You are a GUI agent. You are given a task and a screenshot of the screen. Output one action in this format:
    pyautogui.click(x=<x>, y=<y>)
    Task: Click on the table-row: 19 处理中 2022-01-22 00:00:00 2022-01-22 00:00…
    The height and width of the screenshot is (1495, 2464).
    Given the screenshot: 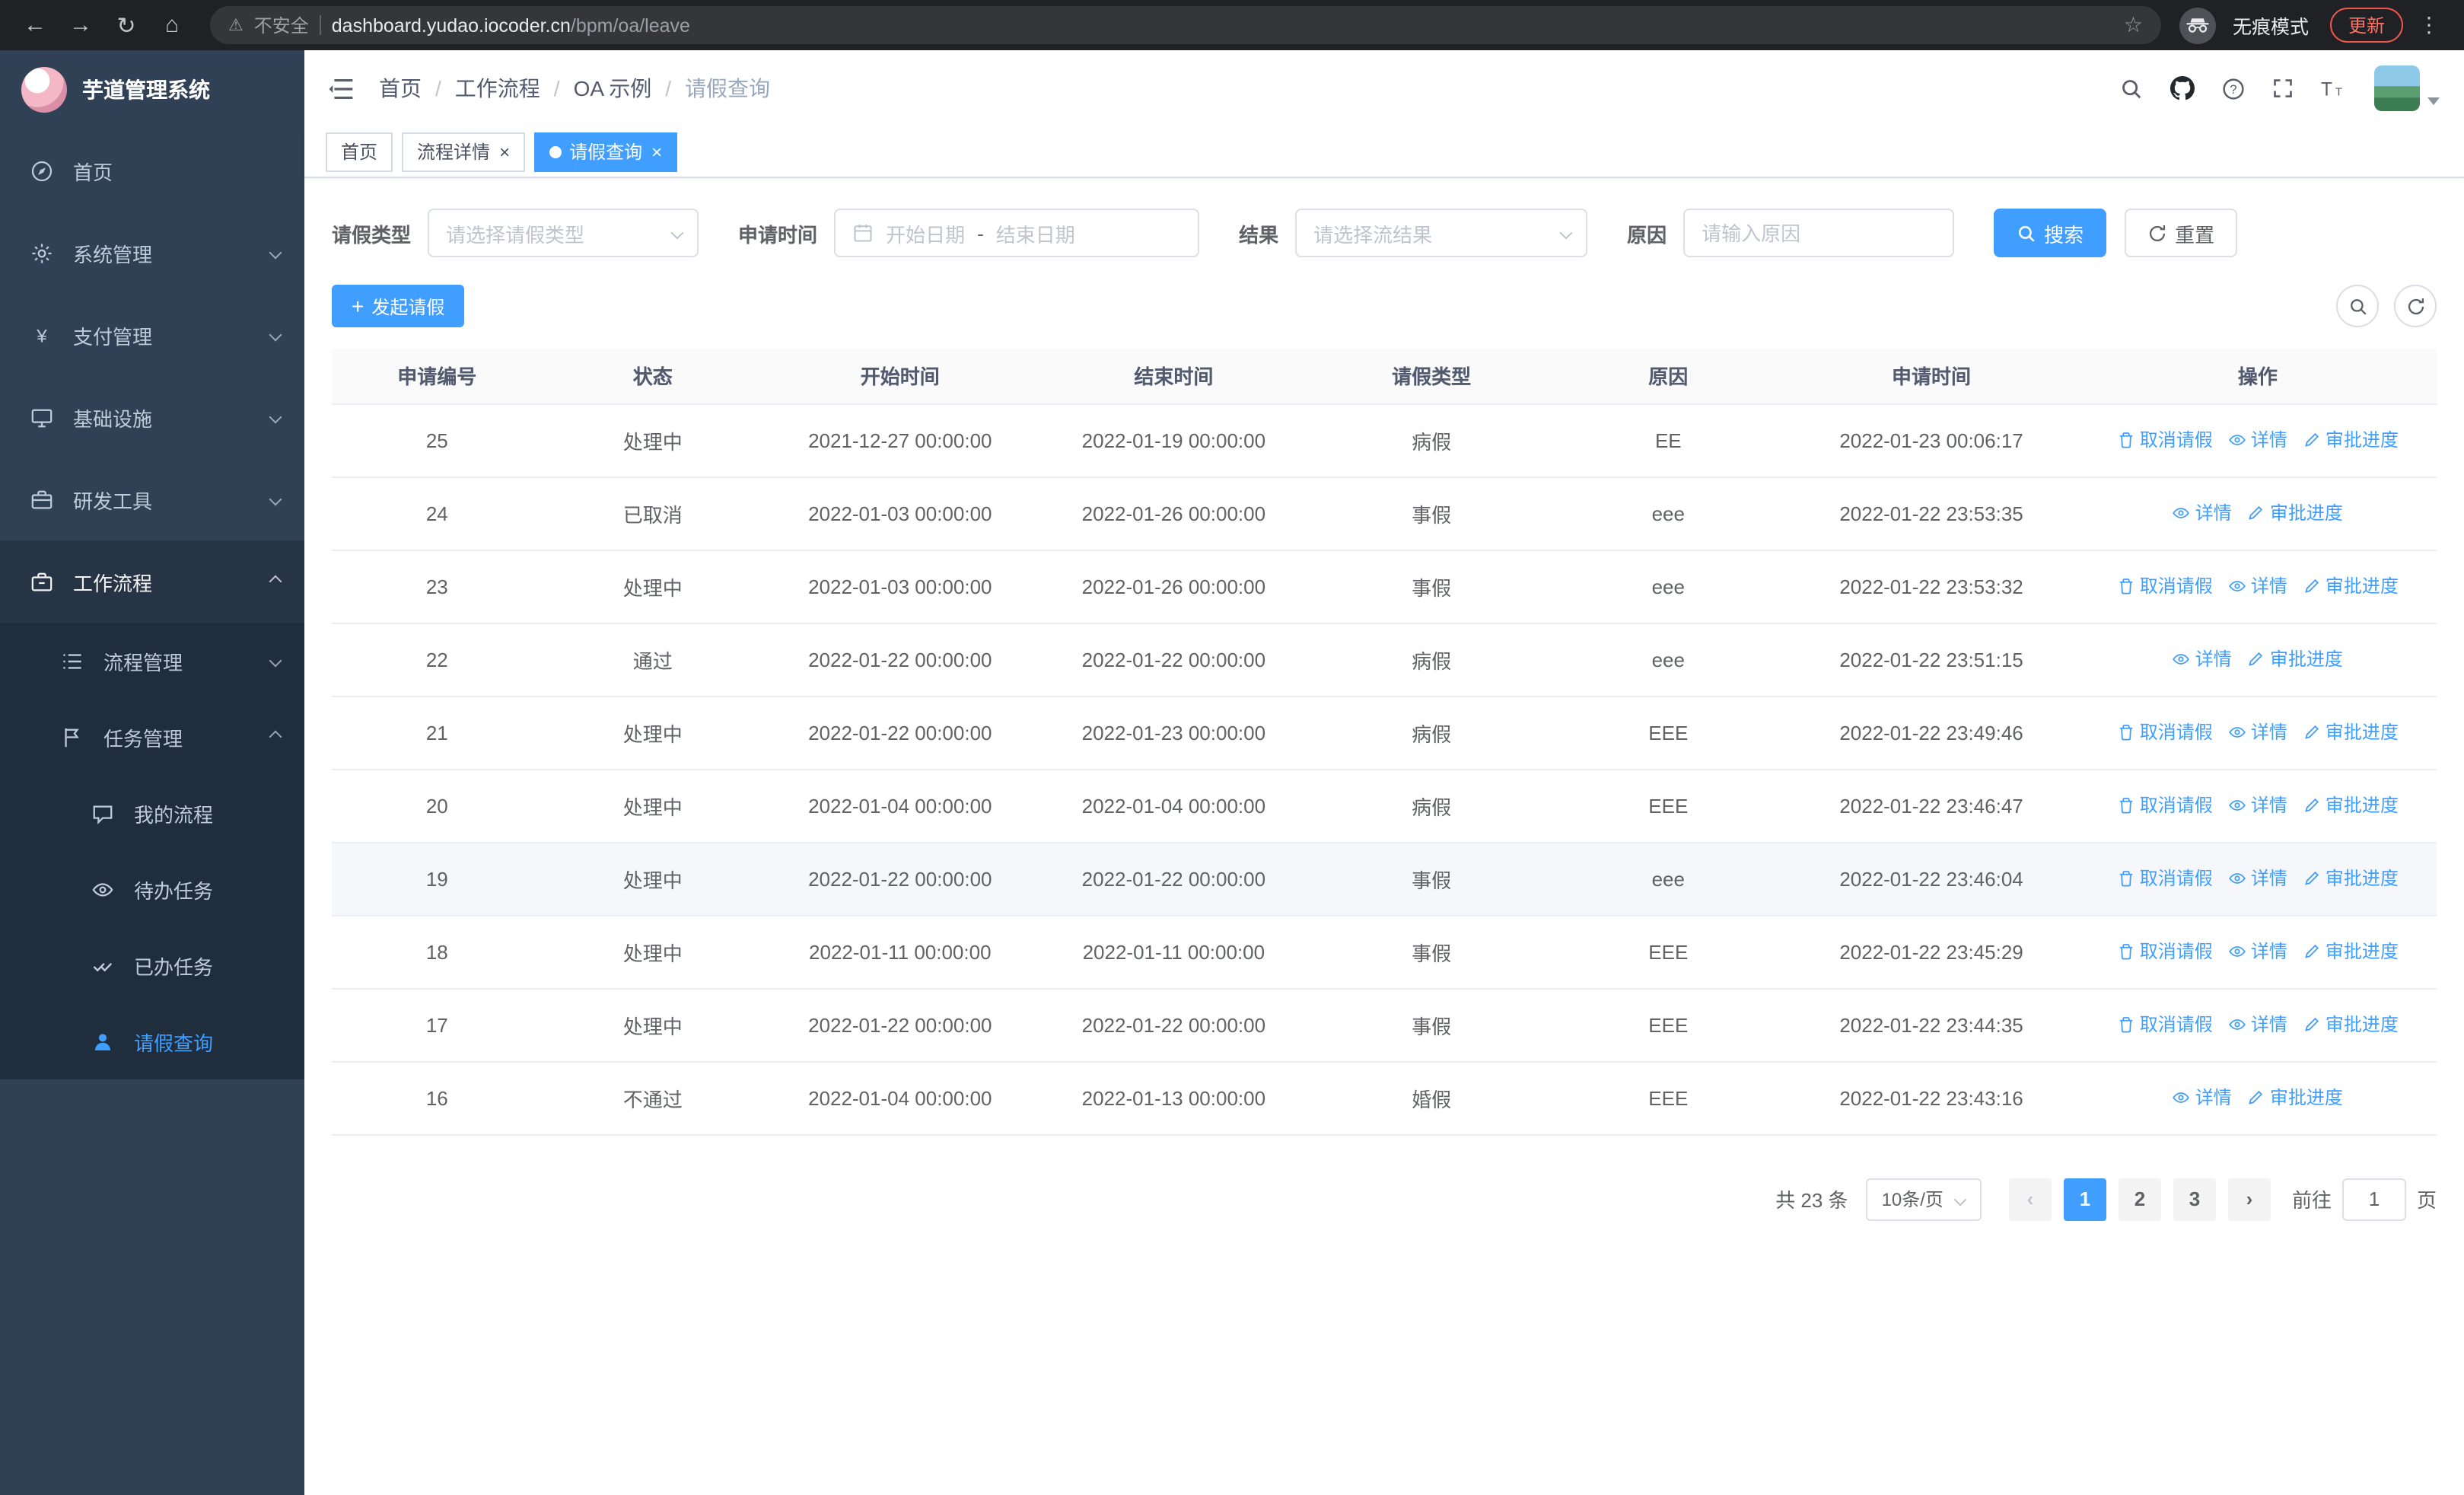 What is the action you would take?
    pyautogui.click(x=1384, y=879)
    